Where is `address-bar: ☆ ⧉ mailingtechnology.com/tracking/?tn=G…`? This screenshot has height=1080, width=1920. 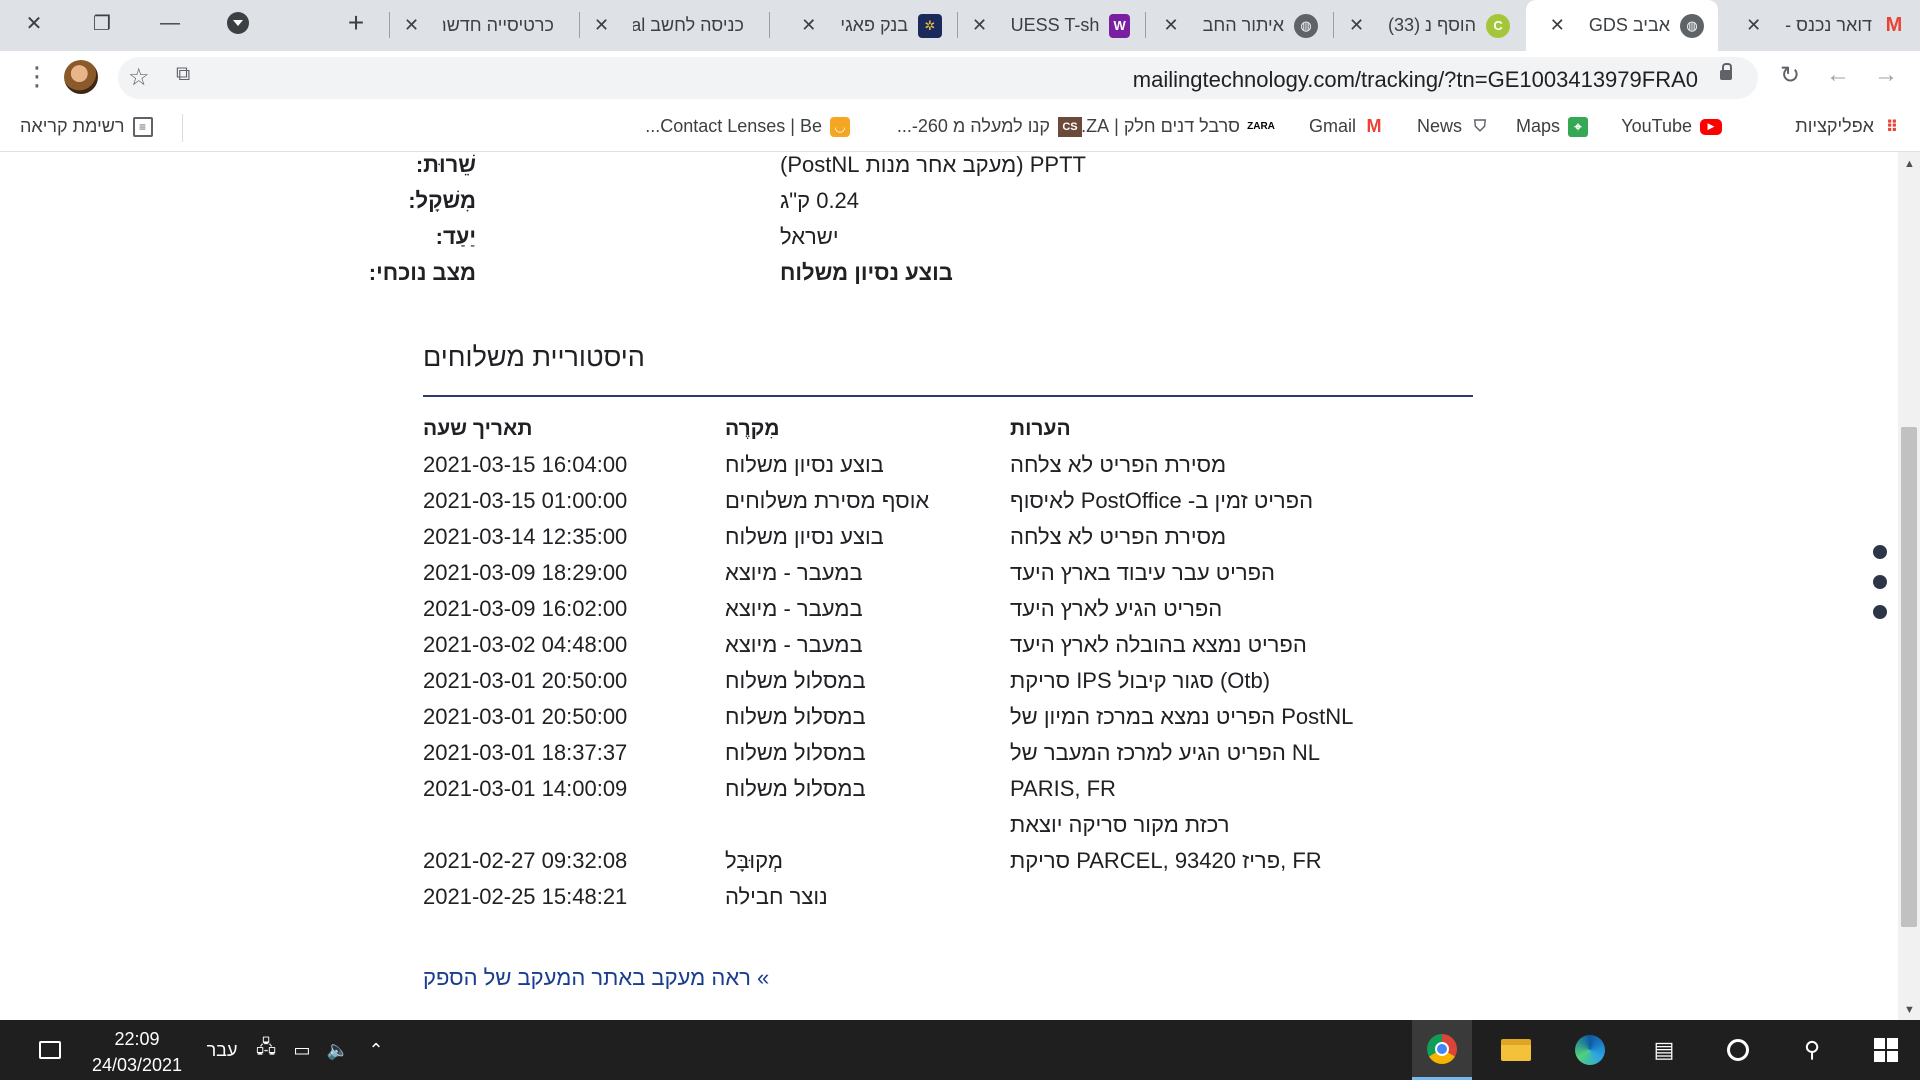
address-bar: ☆ ⧉ mailingtechnology.com/tracking/?tn=G… is located at coordinates (938, 78).